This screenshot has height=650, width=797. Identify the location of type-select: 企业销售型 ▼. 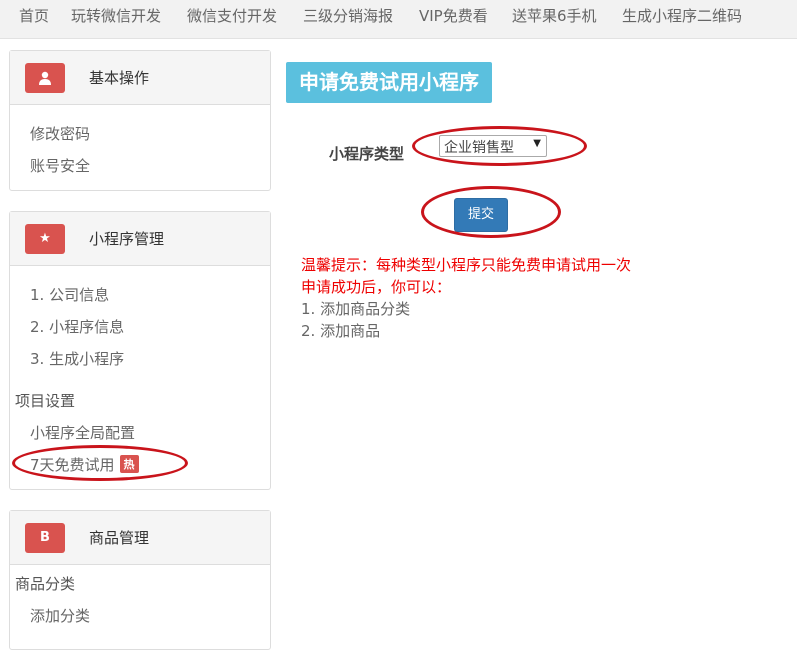
(493, 146).